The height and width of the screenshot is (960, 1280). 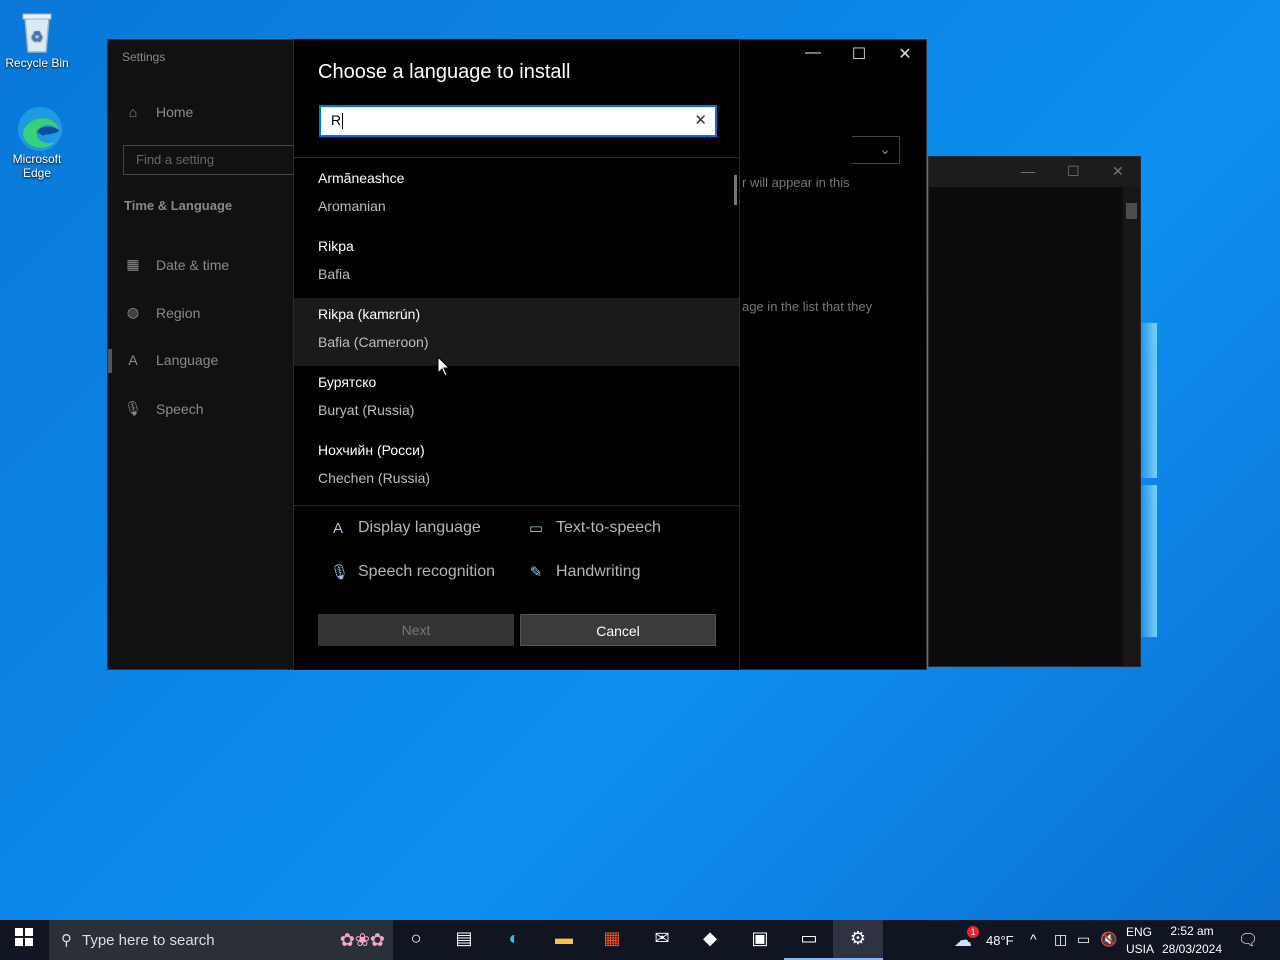 I want to click on bg-dropdown: ⌄, so click(x=876, y=150).